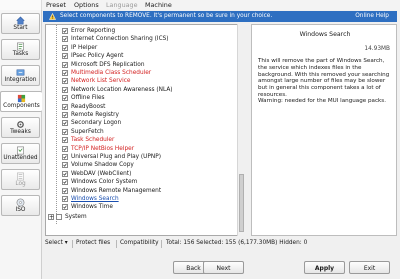 Image resolution: width=400 pixels, height=279 pixels. I want to click on scrollbar-thumb, so click(241, 203).